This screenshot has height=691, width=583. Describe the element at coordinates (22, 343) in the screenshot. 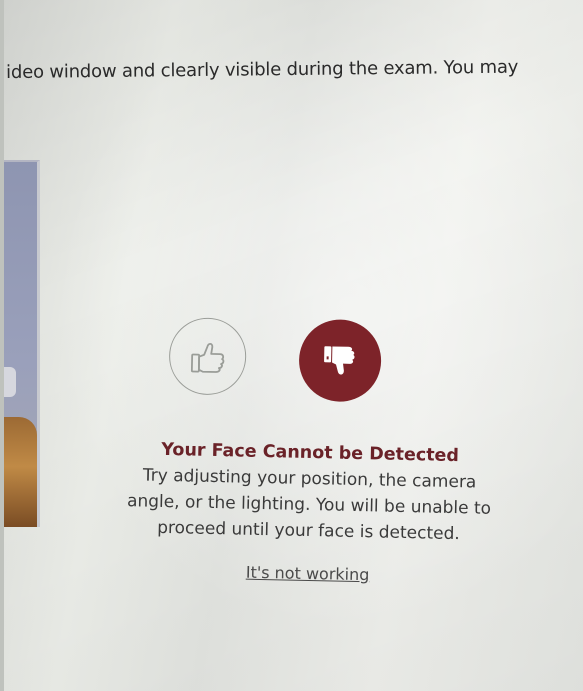

I see `webcam-video-preview` at that location.